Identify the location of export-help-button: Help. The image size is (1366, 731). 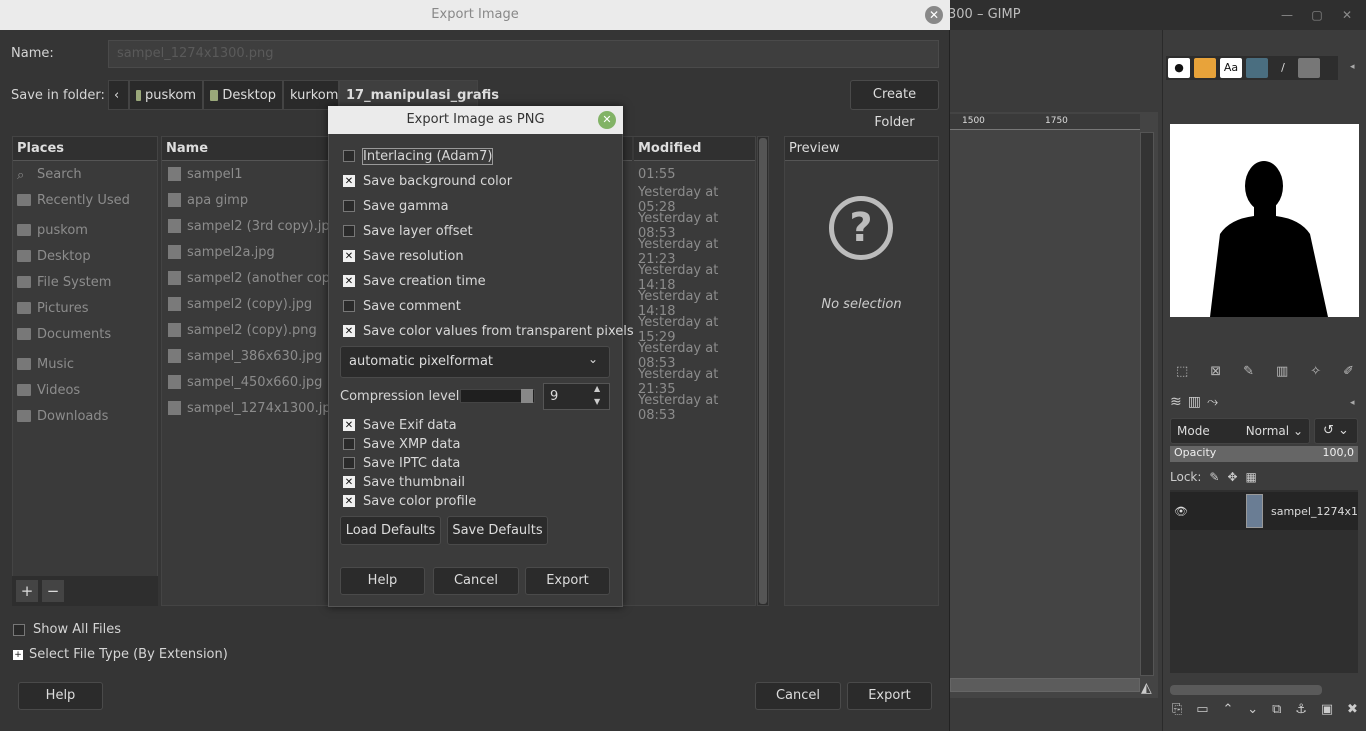
(60, 696).